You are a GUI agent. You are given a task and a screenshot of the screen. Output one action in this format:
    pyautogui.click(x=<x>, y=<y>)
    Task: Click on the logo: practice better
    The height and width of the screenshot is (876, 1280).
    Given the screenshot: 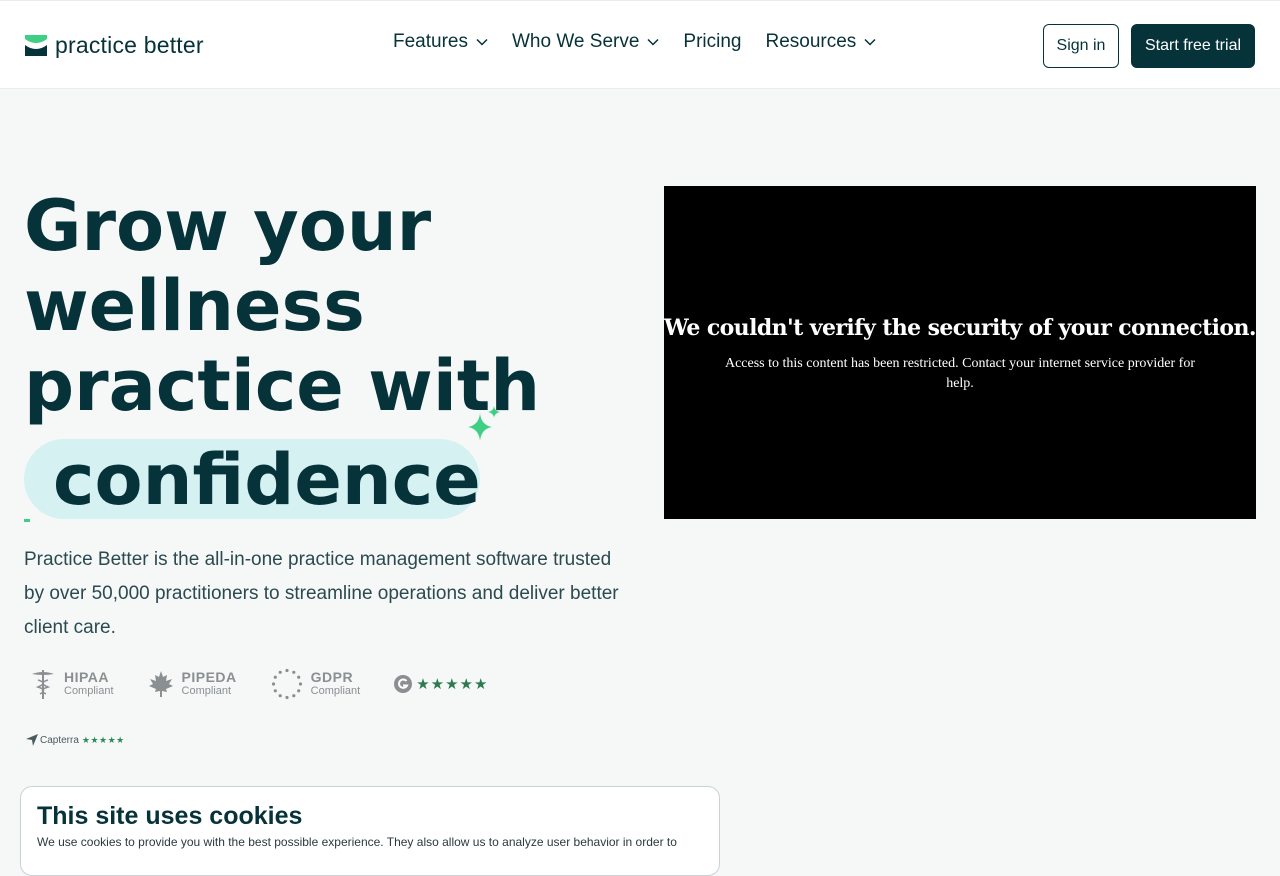 What is the action you would take?
    pyautogui.click(x=114, y=45)
    